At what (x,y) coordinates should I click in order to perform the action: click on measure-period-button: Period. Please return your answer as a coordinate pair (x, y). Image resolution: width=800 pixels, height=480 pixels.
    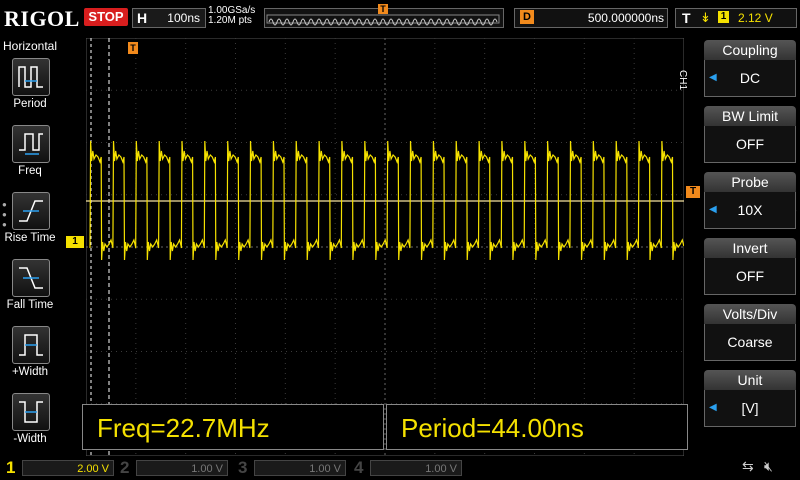
    Looking at the image, I should click on (30, 91).